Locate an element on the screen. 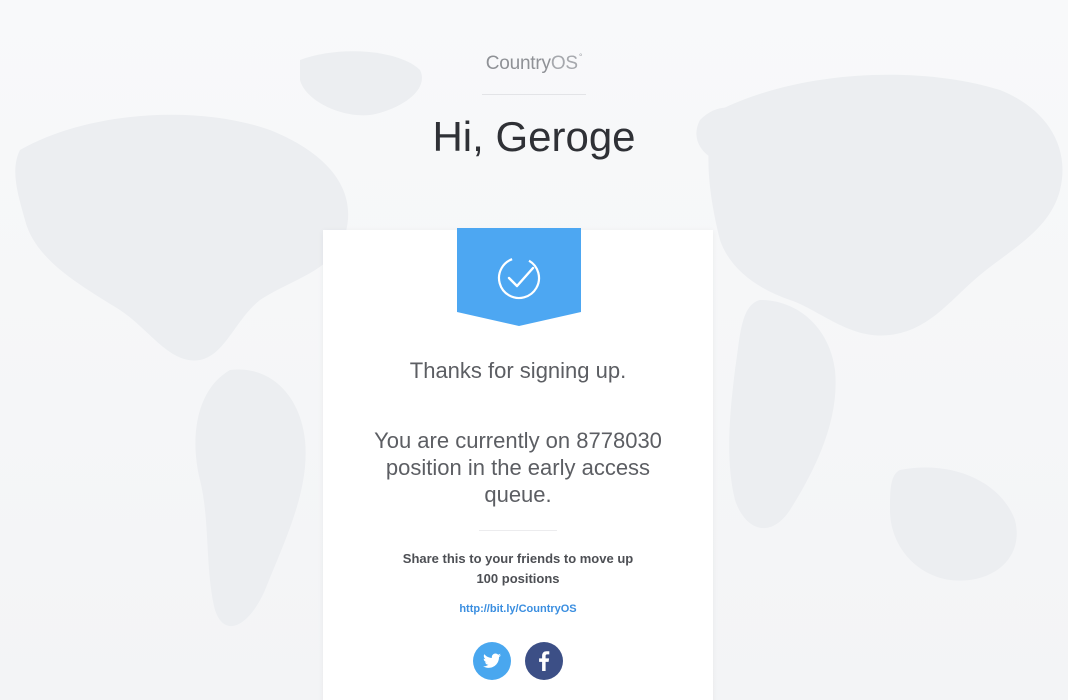 The width and height of the screenshot is (1068, 700). logo-os-text: OS is located at coordinates (564, 63).